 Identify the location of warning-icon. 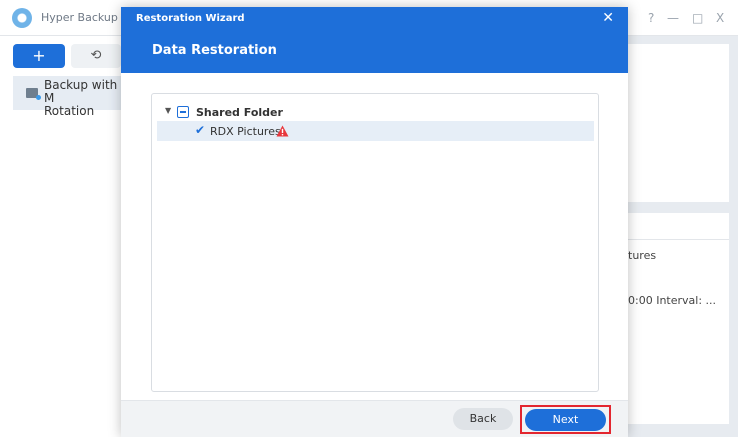
(282, 131).